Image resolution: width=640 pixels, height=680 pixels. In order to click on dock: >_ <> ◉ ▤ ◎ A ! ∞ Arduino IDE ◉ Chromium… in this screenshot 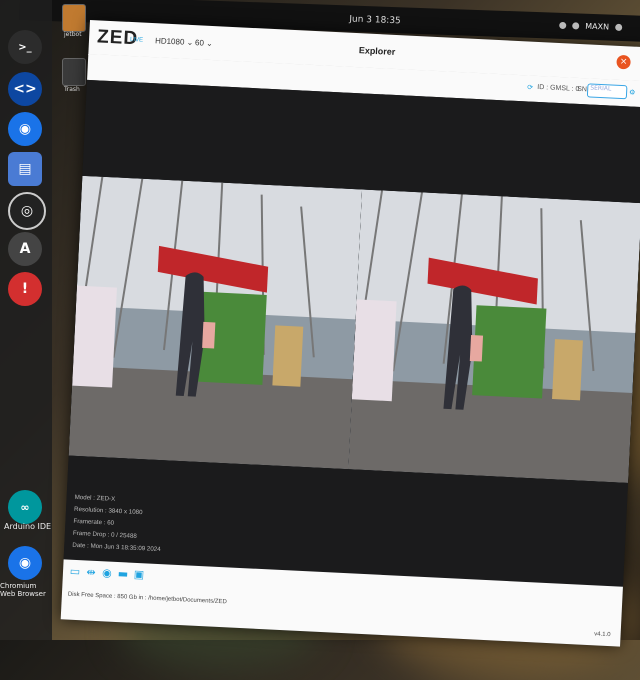, I will do `click(26, 320)`.